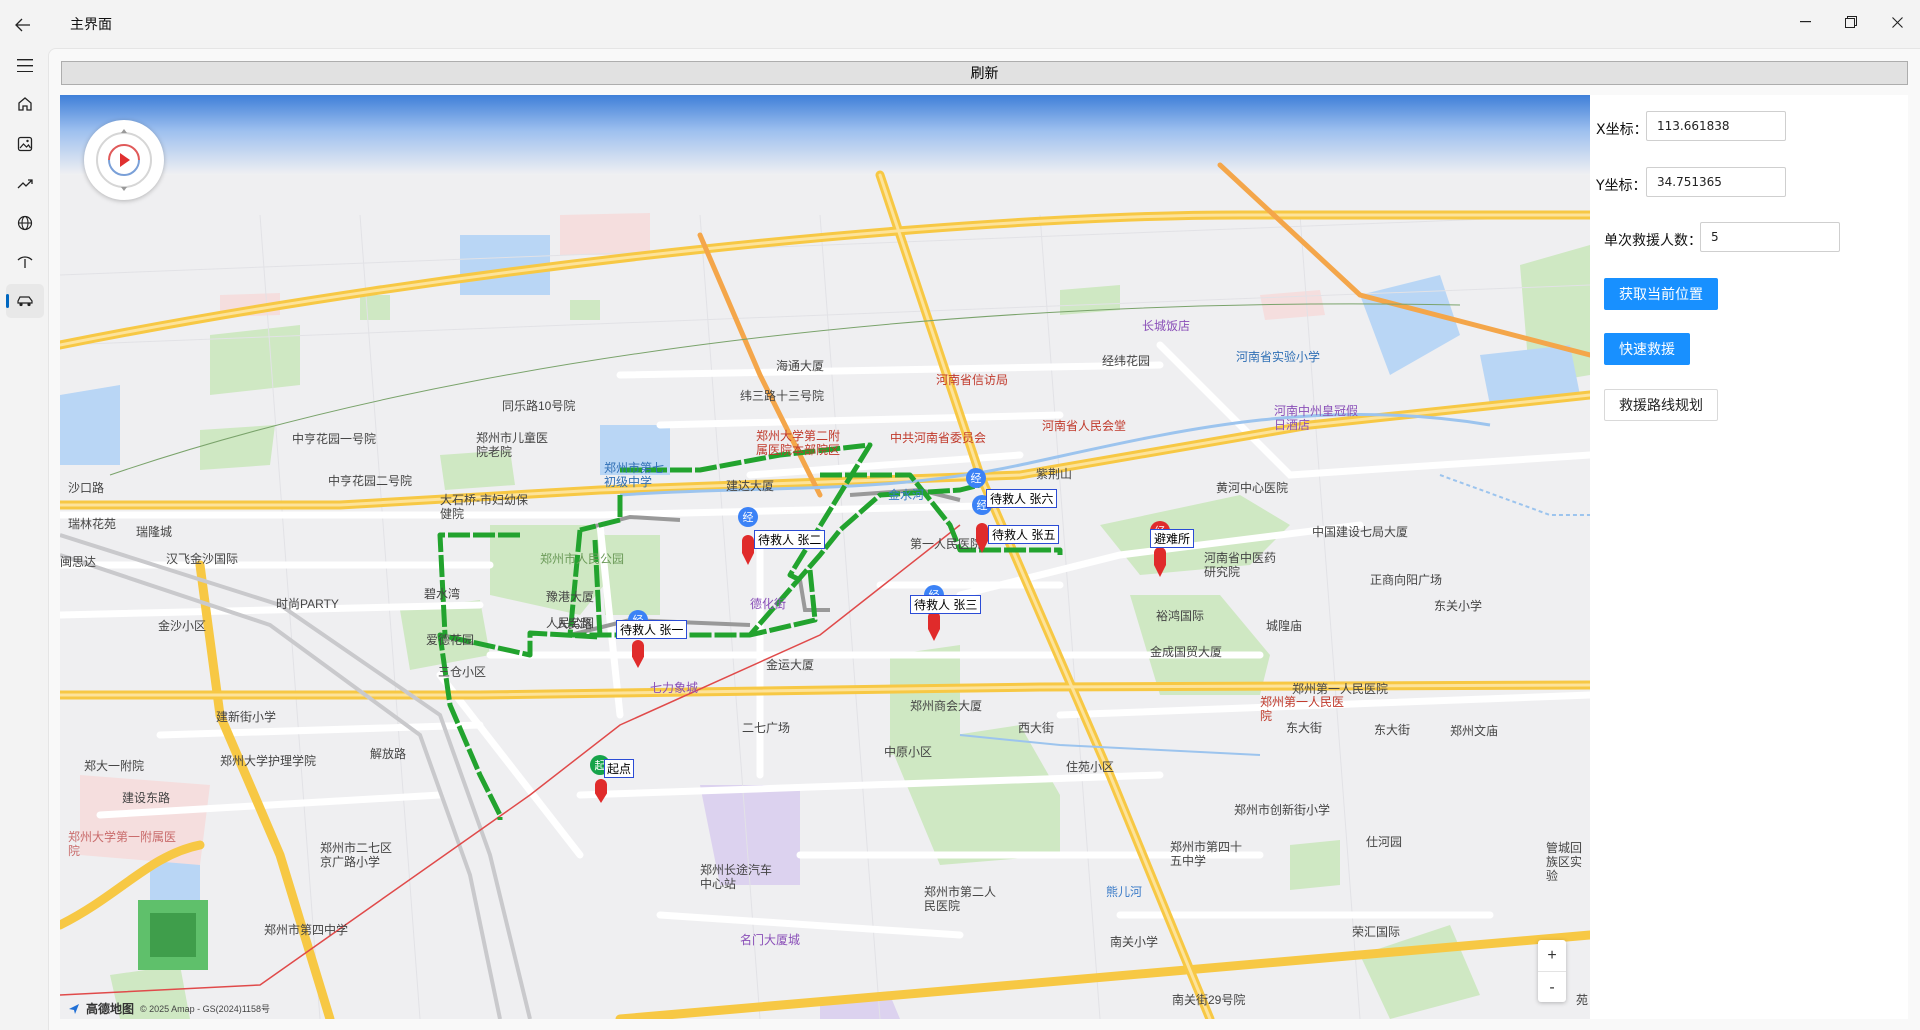 The image size is (1920, 1030). I want to click on start-label: 起点, so click(619, 768).